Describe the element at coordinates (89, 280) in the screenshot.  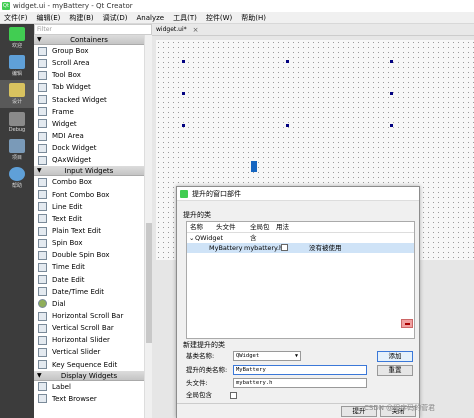
I see `widget-item-date-edit: Date Edit` at that location.